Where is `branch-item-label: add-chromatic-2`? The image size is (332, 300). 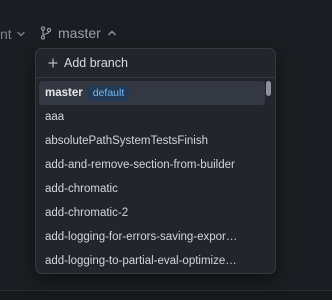 branch-item-label: add-chromatic-2 is located at coordinates (87, 213).